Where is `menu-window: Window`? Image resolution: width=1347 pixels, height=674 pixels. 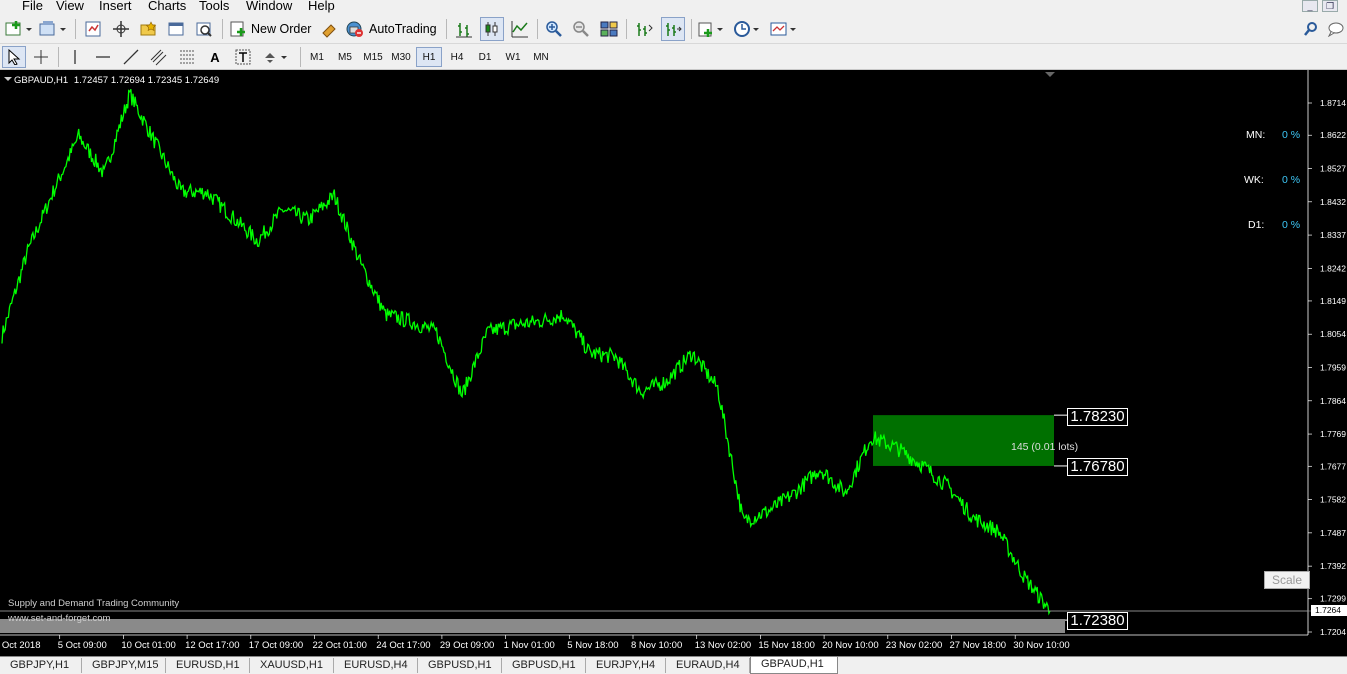 menu-window: Window is located at coordinates (269, 6).